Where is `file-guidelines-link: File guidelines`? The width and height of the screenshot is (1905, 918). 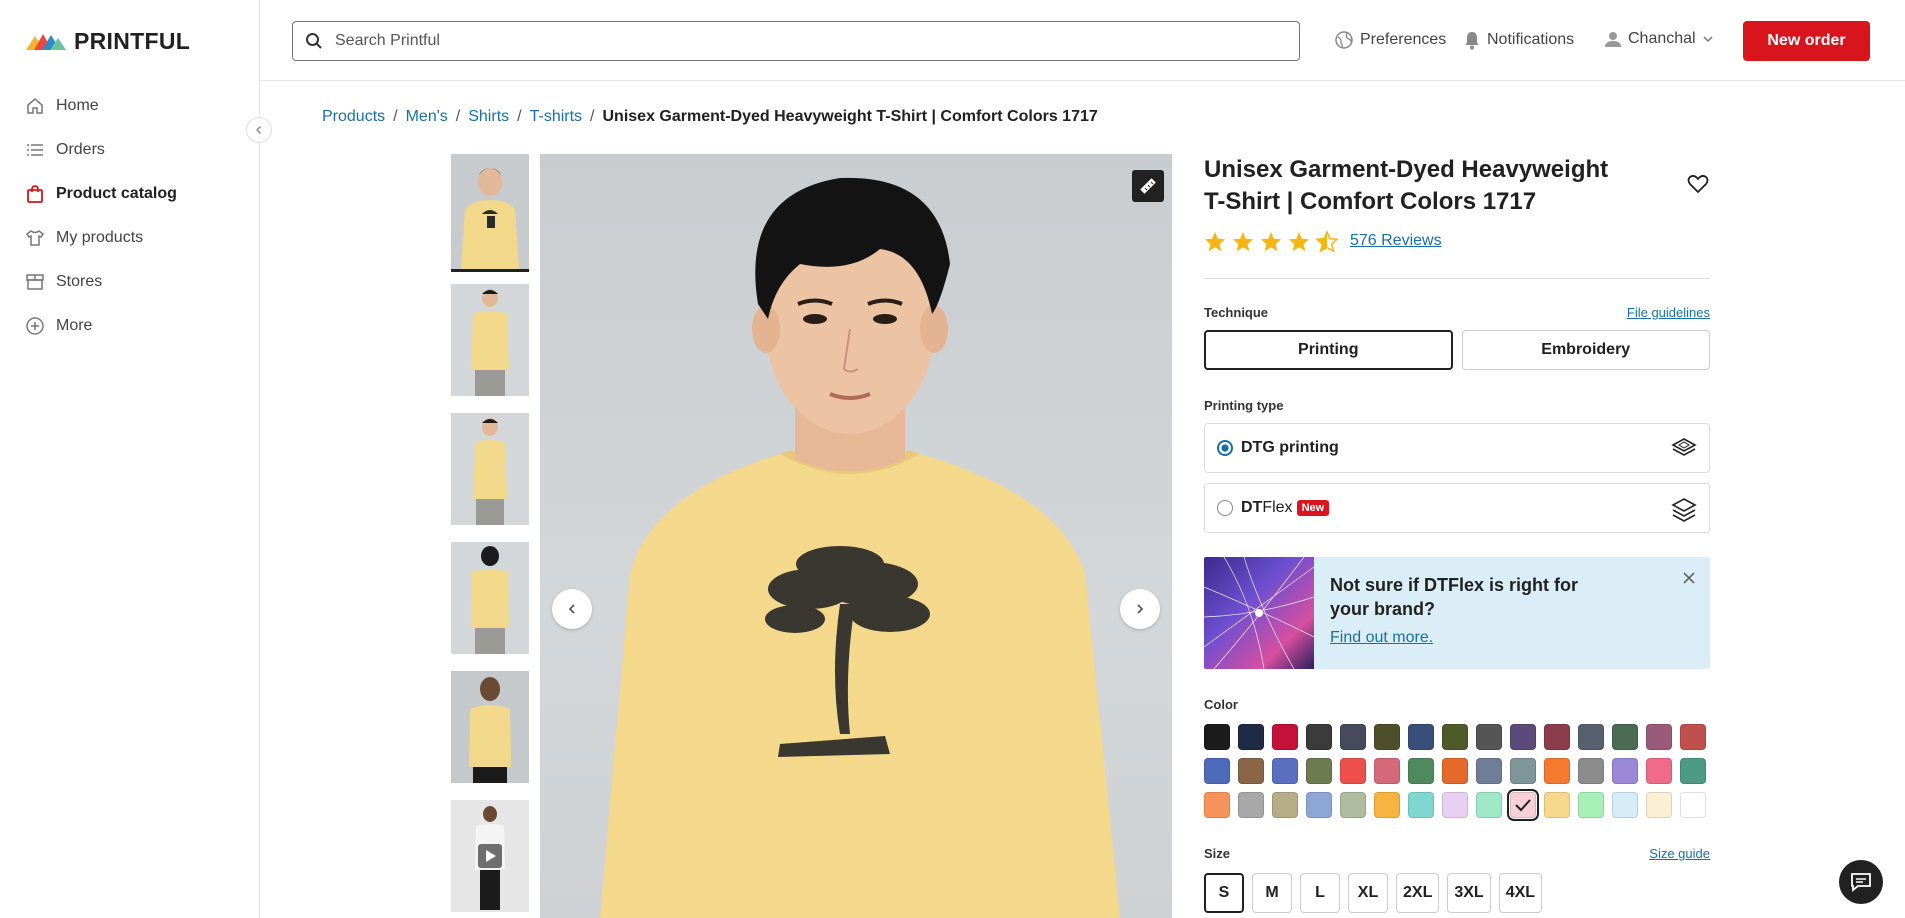 file-guidelines-link: File guidelines is located at coordinates (1668, 312).